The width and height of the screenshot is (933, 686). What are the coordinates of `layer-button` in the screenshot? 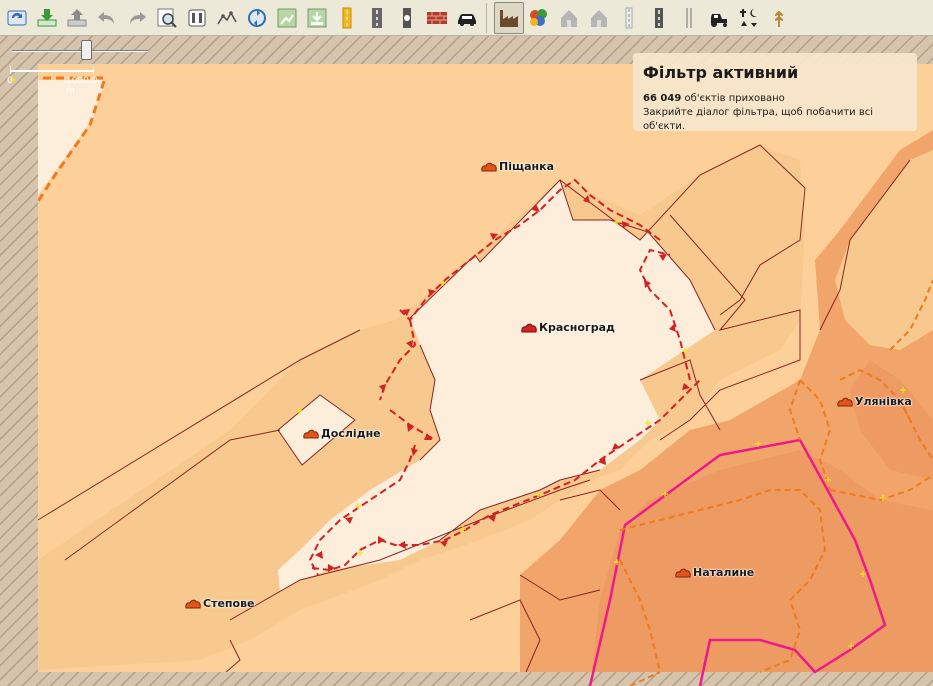 It's located at (317, 18).